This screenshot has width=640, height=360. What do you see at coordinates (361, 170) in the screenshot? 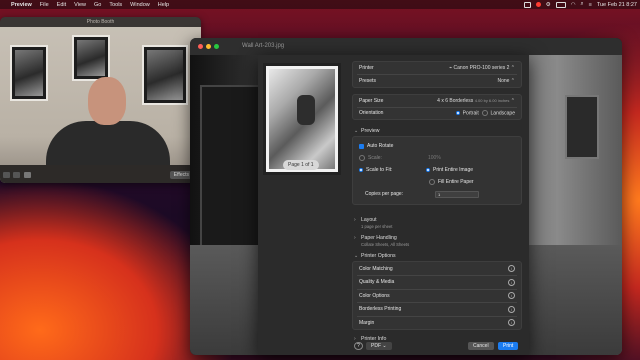
I see `scale-to-fit-radio` at bounding box center [361, 170].